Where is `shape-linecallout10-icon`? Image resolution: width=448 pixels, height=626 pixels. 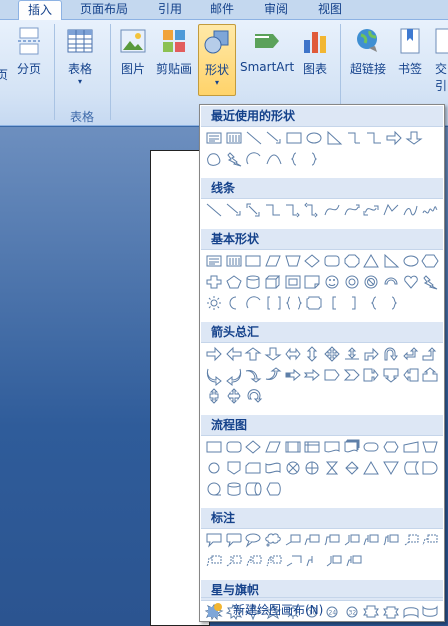
shape-linecallout10-icon is located at coordinates (234, 561).